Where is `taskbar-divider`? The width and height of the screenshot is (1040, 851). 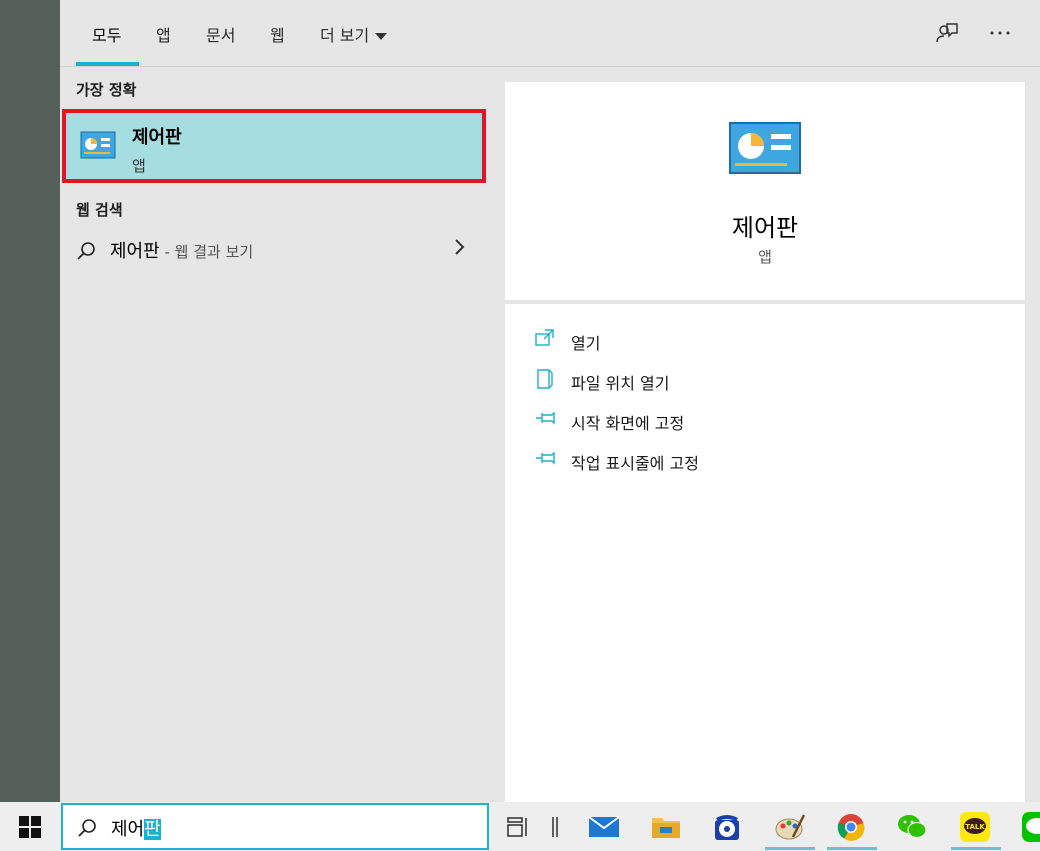
taskbar-divider is located at coordinates (555, 827).